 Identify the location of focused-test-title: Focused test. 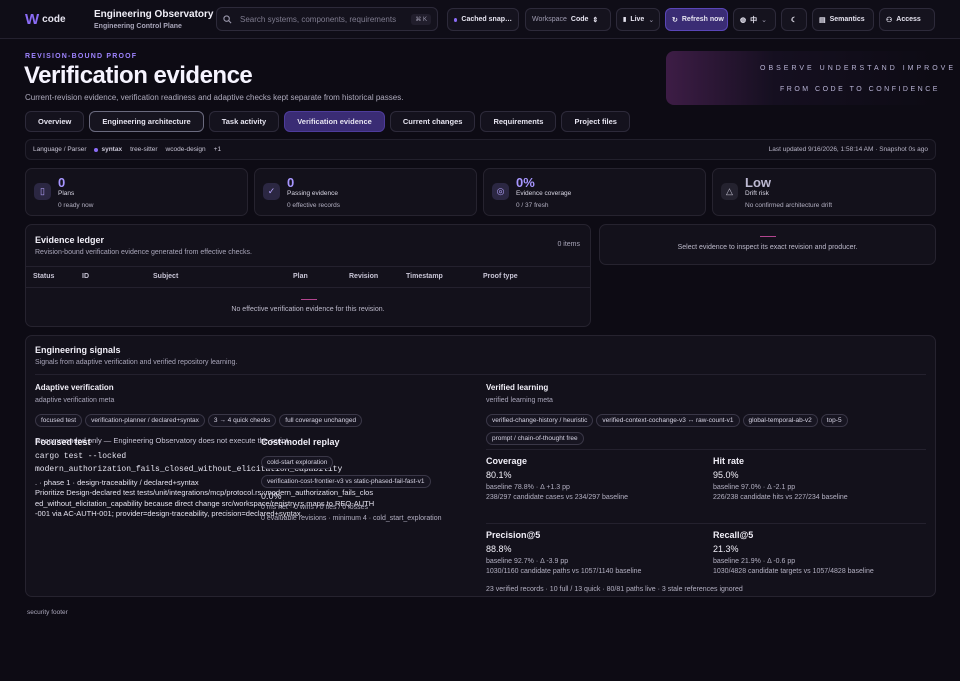
(63, 442).